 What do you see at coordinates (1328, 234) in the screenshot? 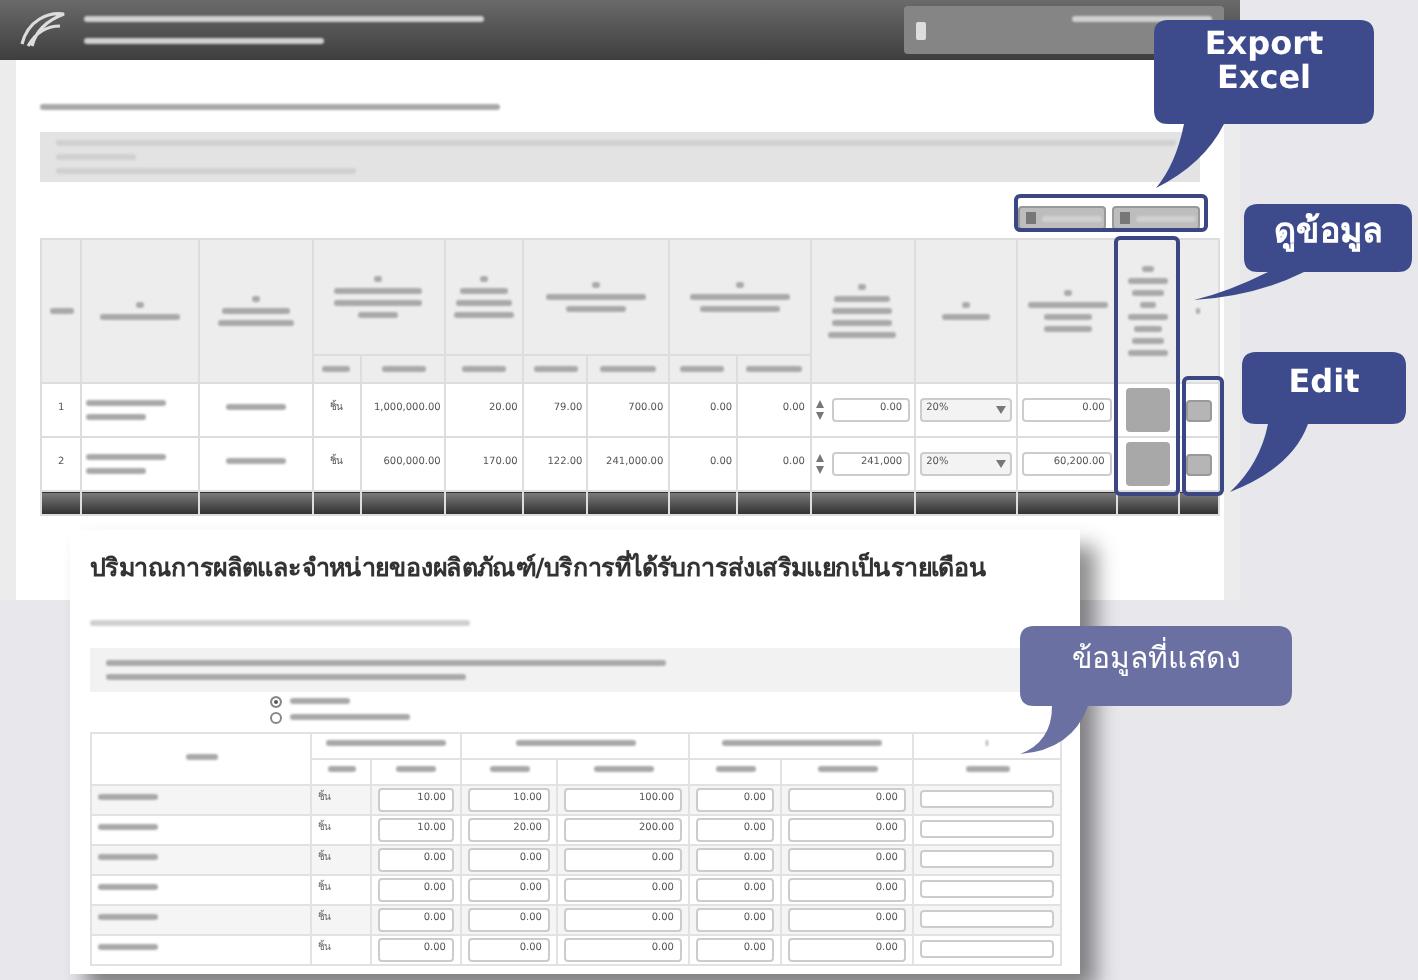
I see `callout-text: ดูข้อมูล` at bounding box center [1328, 234].